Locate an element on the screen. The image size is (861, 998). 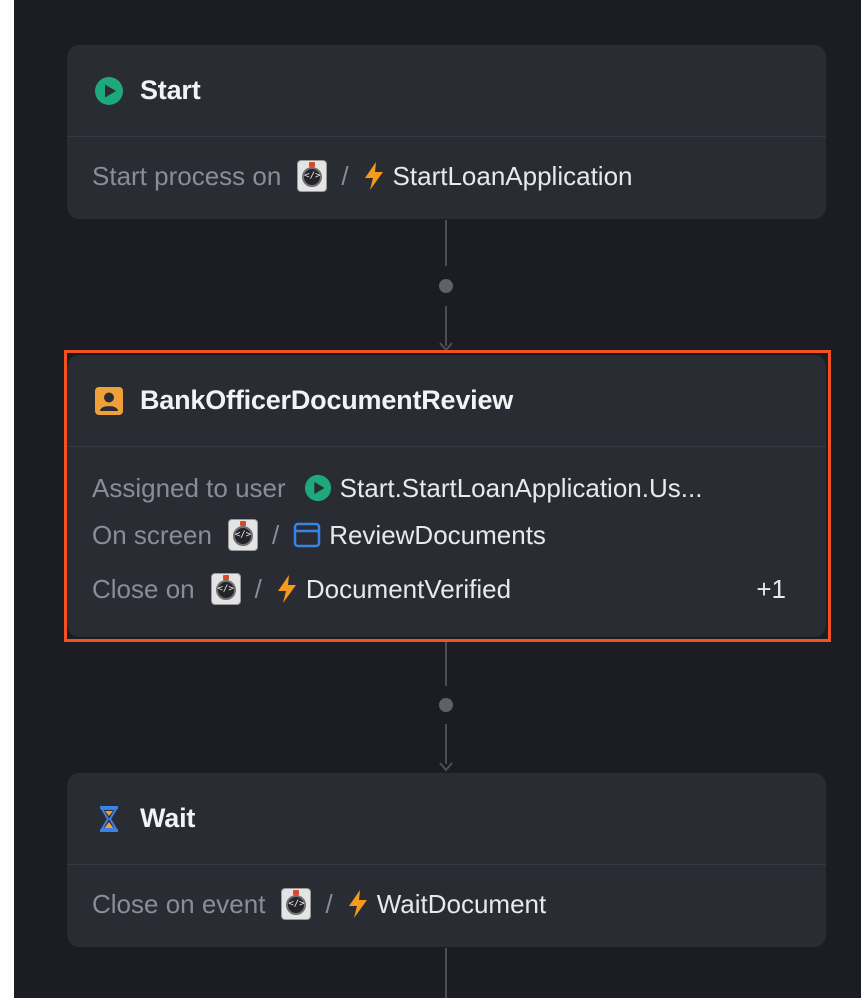
user-icon is located at coordinates (109, 401).